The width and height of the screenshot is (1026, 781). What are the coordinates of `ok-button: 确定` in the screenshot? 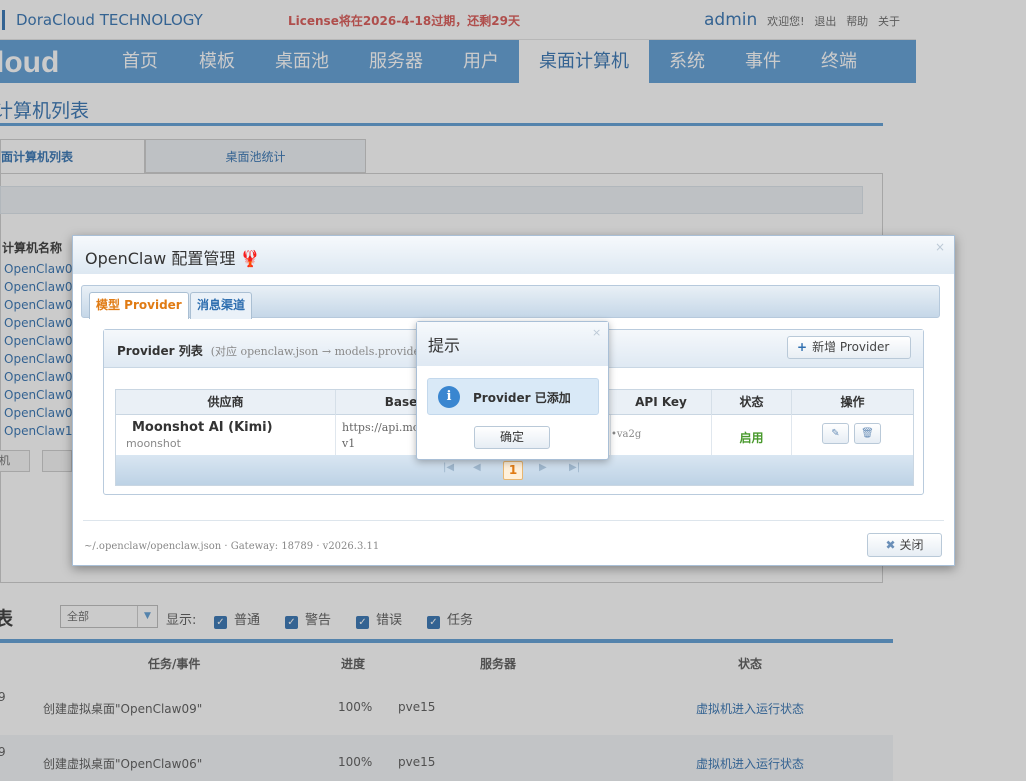 It's located at (512, 437).